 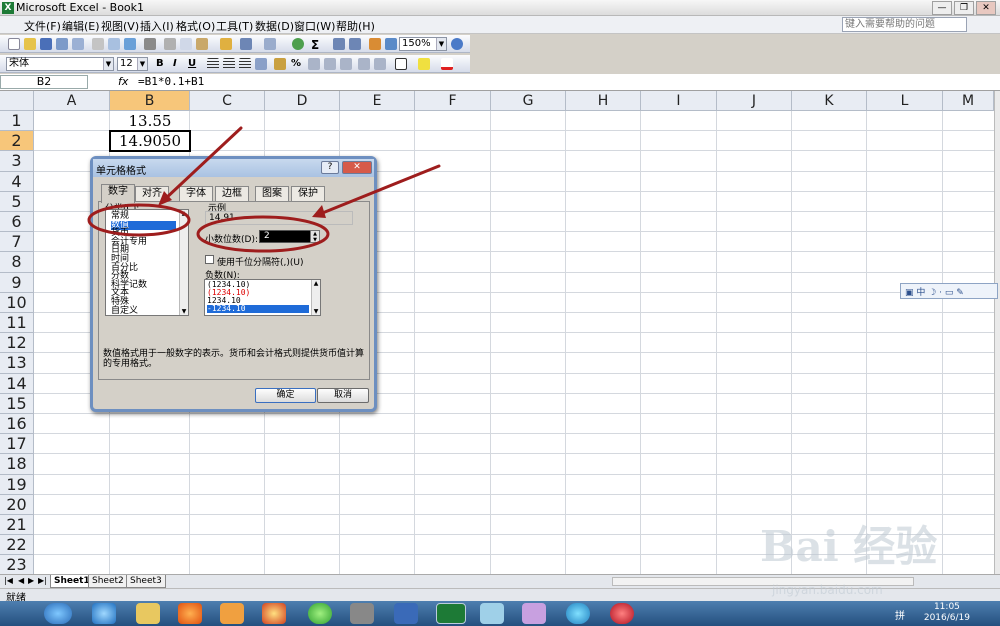 I want to click on select-all-corner, so click(x=17, y=101).